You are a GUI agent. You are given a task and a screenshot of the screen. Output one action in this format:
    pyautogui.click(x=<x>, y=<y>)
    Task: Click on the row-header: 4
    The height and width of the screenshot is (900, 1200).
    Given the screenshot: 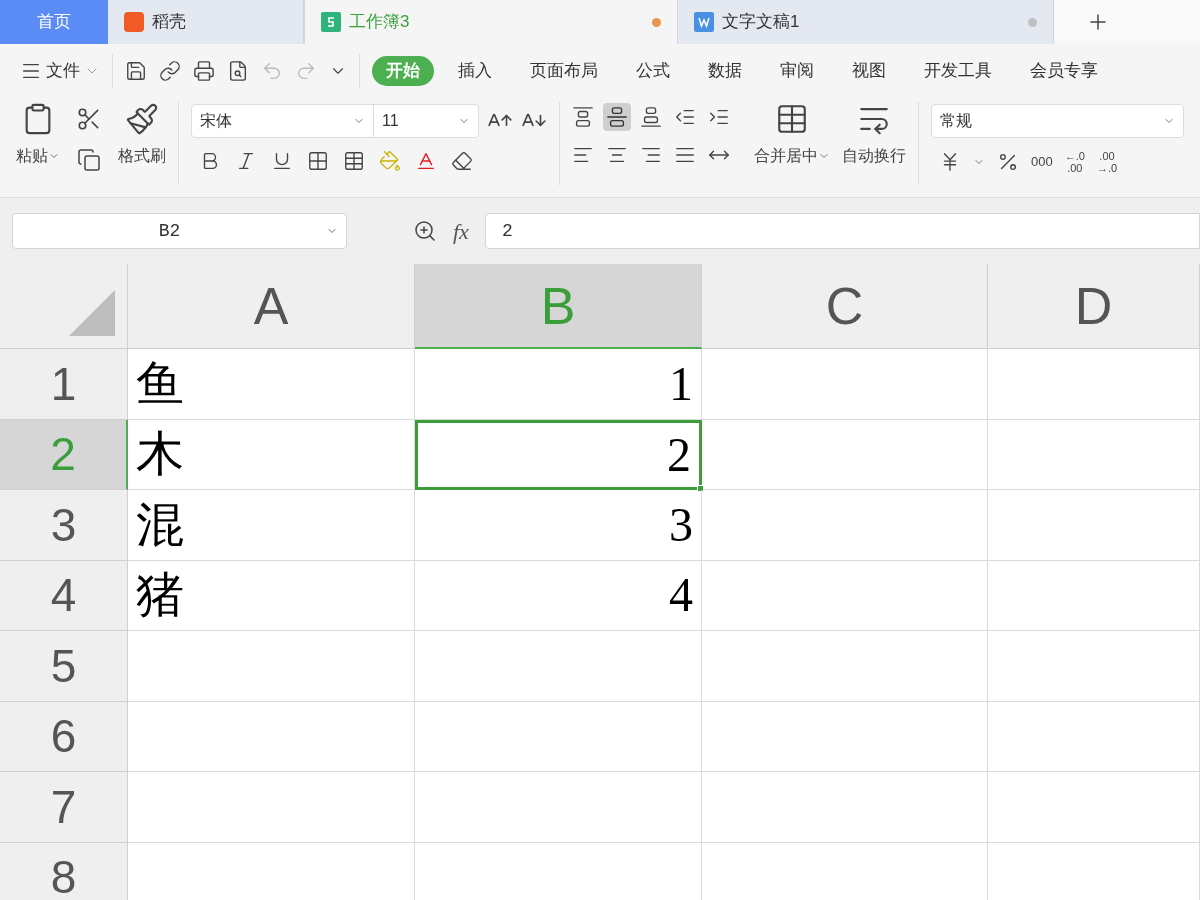 What is the action you would take?
    pyautogui.click(x=64, y=595)
    